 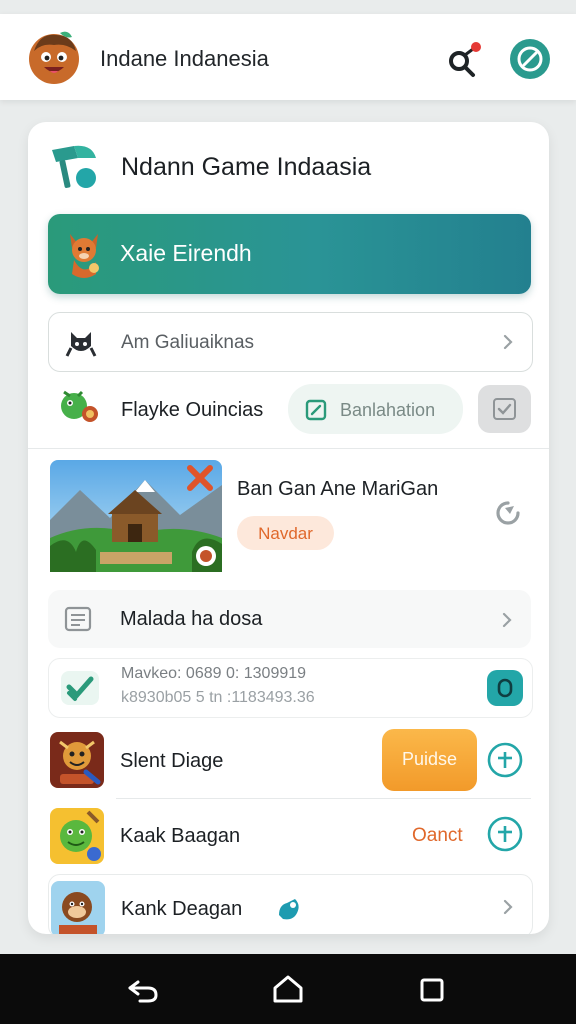 I want to click on app-title: Indane Indanesia, so click(x=184, y=58).